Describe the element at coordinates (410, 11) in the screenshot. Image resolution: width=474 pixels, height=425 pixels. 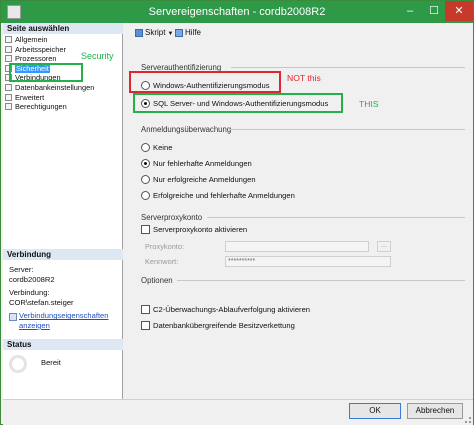
I see `minimize-button: –` at that location.